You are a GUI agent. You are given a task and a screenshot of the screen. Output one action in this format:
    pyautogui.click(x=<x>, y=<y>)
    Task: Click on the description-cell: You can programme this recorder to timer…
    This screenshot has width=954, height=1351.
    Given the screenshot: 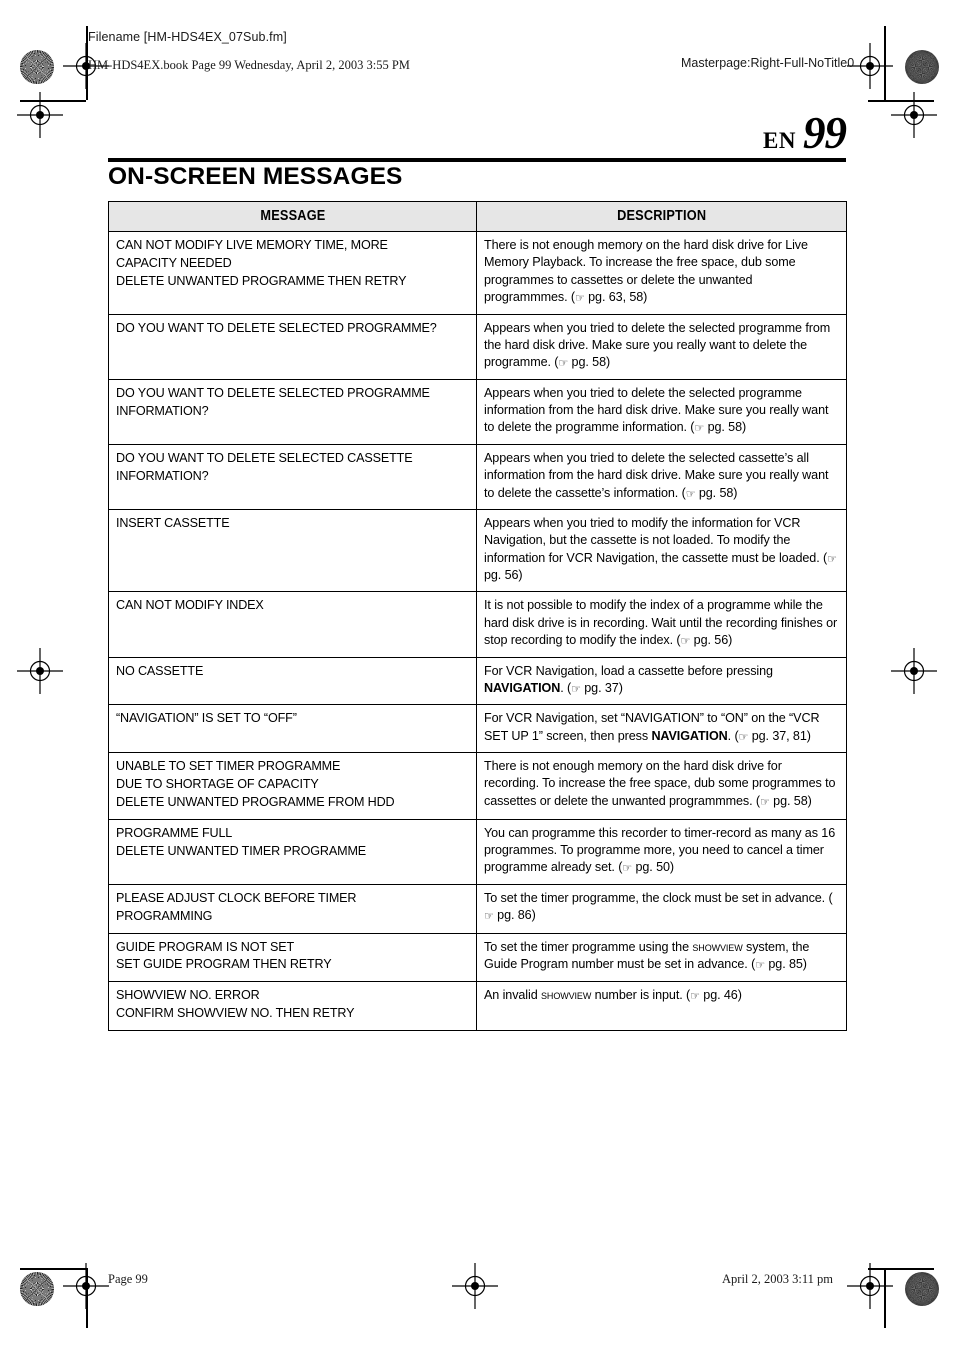 What is the action you would take?
    pyautogui.click(x=661, y=851)
    